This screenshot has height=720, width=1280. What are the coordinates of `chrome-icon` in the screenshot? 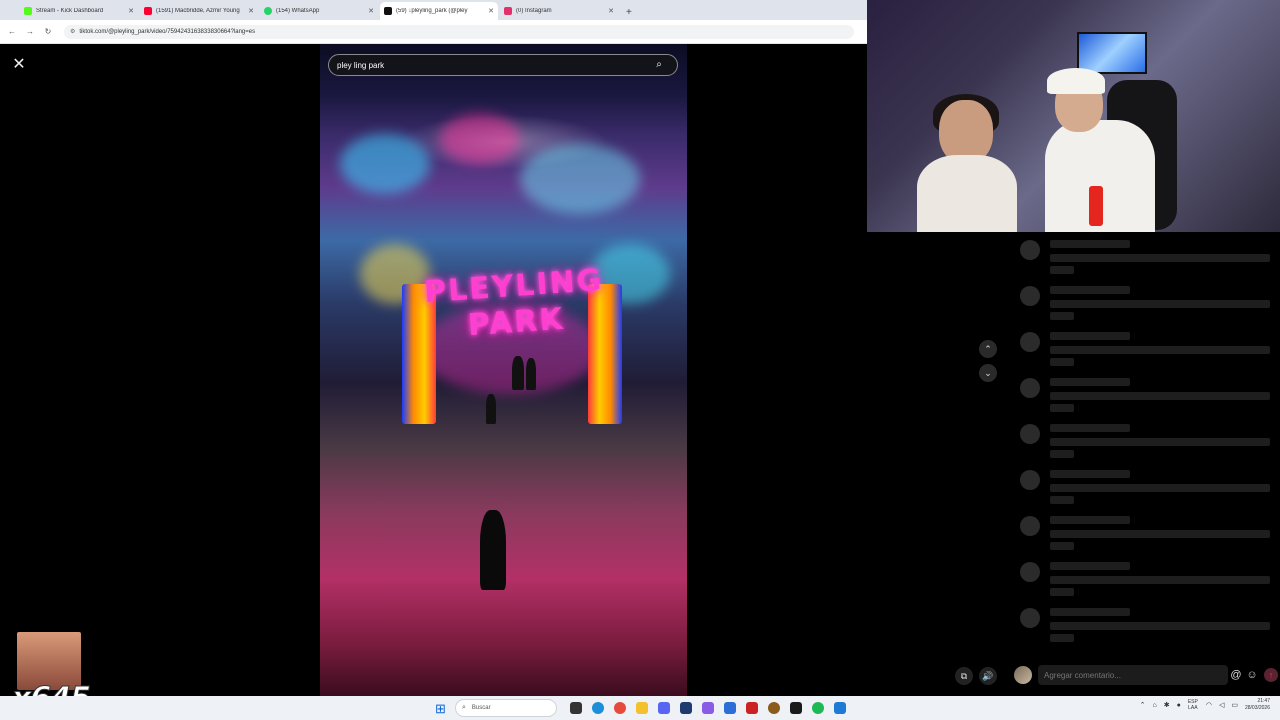 It's located at (620, 708).